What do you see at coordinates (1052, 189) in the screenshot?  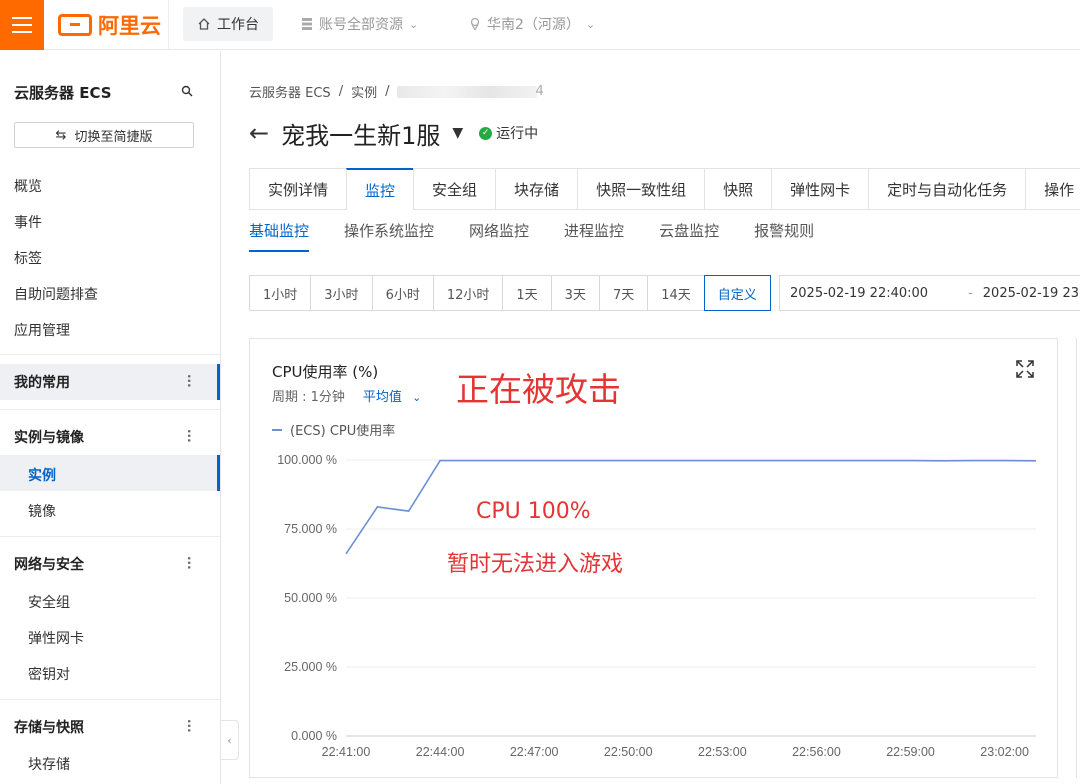 I see `tab-operations: 操作` at bounding box center [1052, 189].